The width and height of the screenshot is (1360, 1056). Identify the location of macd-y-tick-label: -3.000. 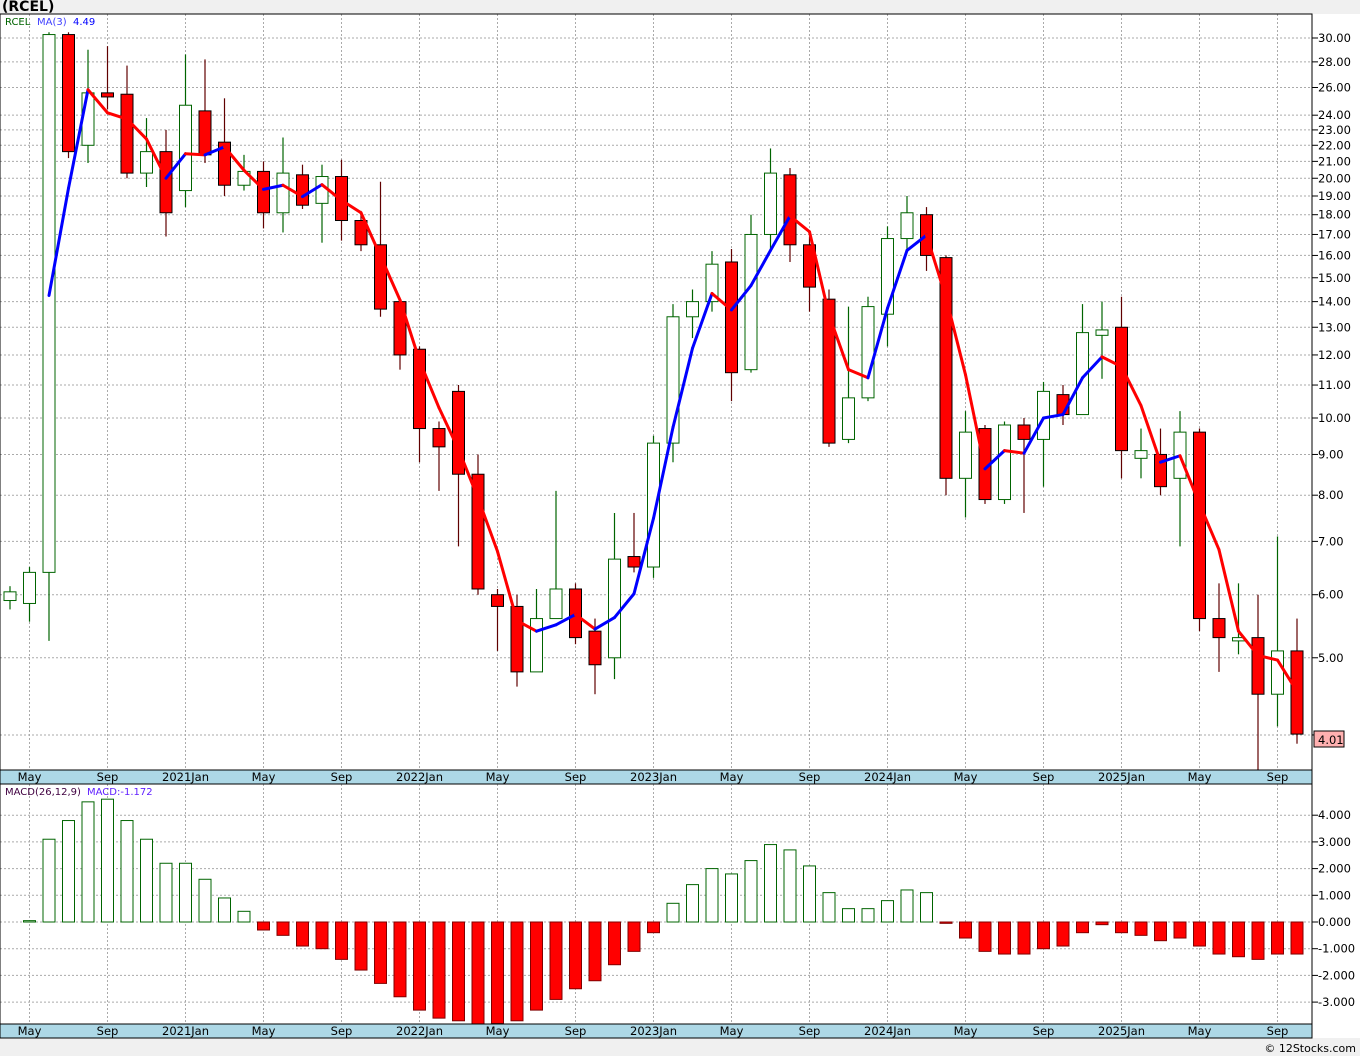
(1336, 1002).